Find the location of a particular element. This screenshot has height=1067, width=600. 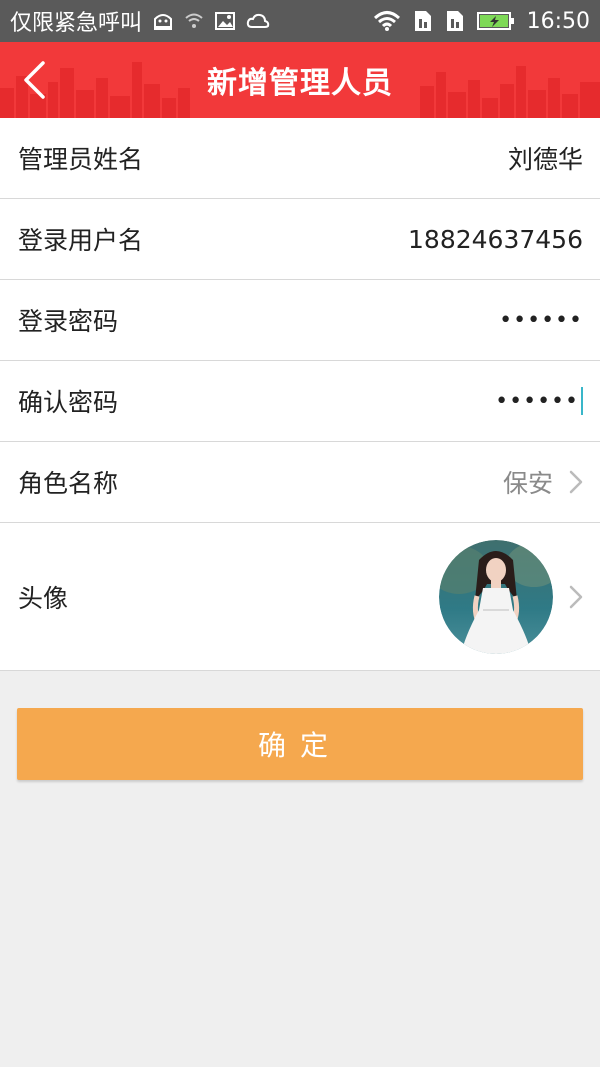

confirm-password-label: 确认密码 is located at coordinates (68, 402).